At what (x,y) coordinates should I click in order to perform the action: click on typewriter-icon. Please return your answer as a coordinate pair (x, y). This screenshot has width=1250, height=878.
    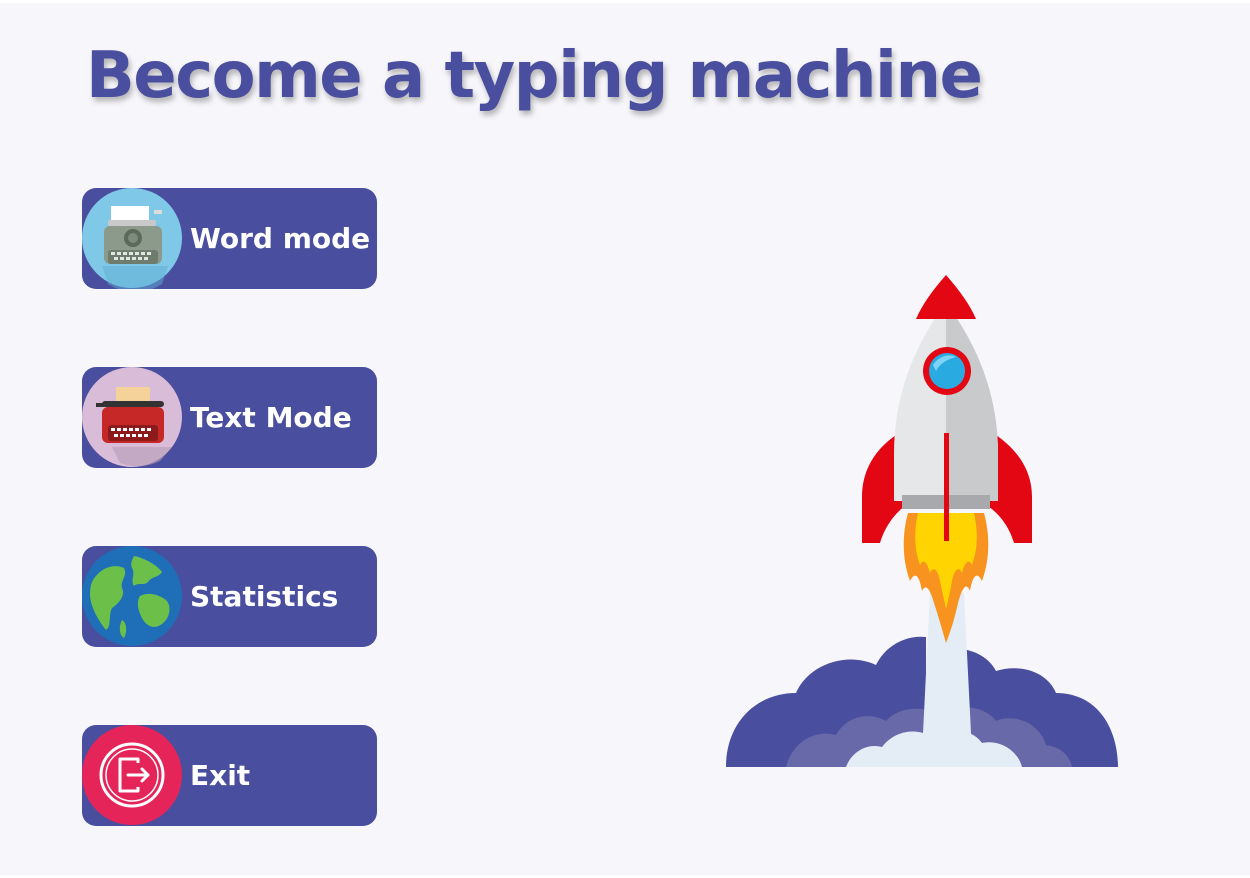
    Looking at the image, I should click on (132, 238).